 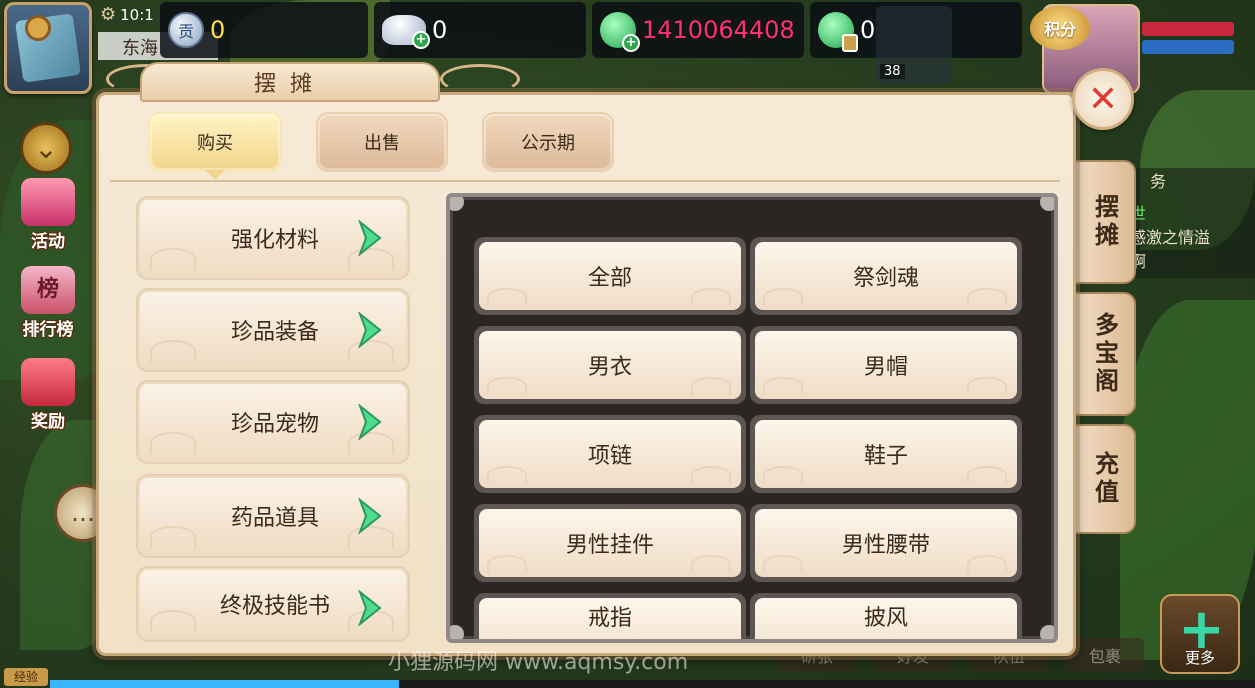 I want to click on points-button: 积分, so click(x=1060, y=28).